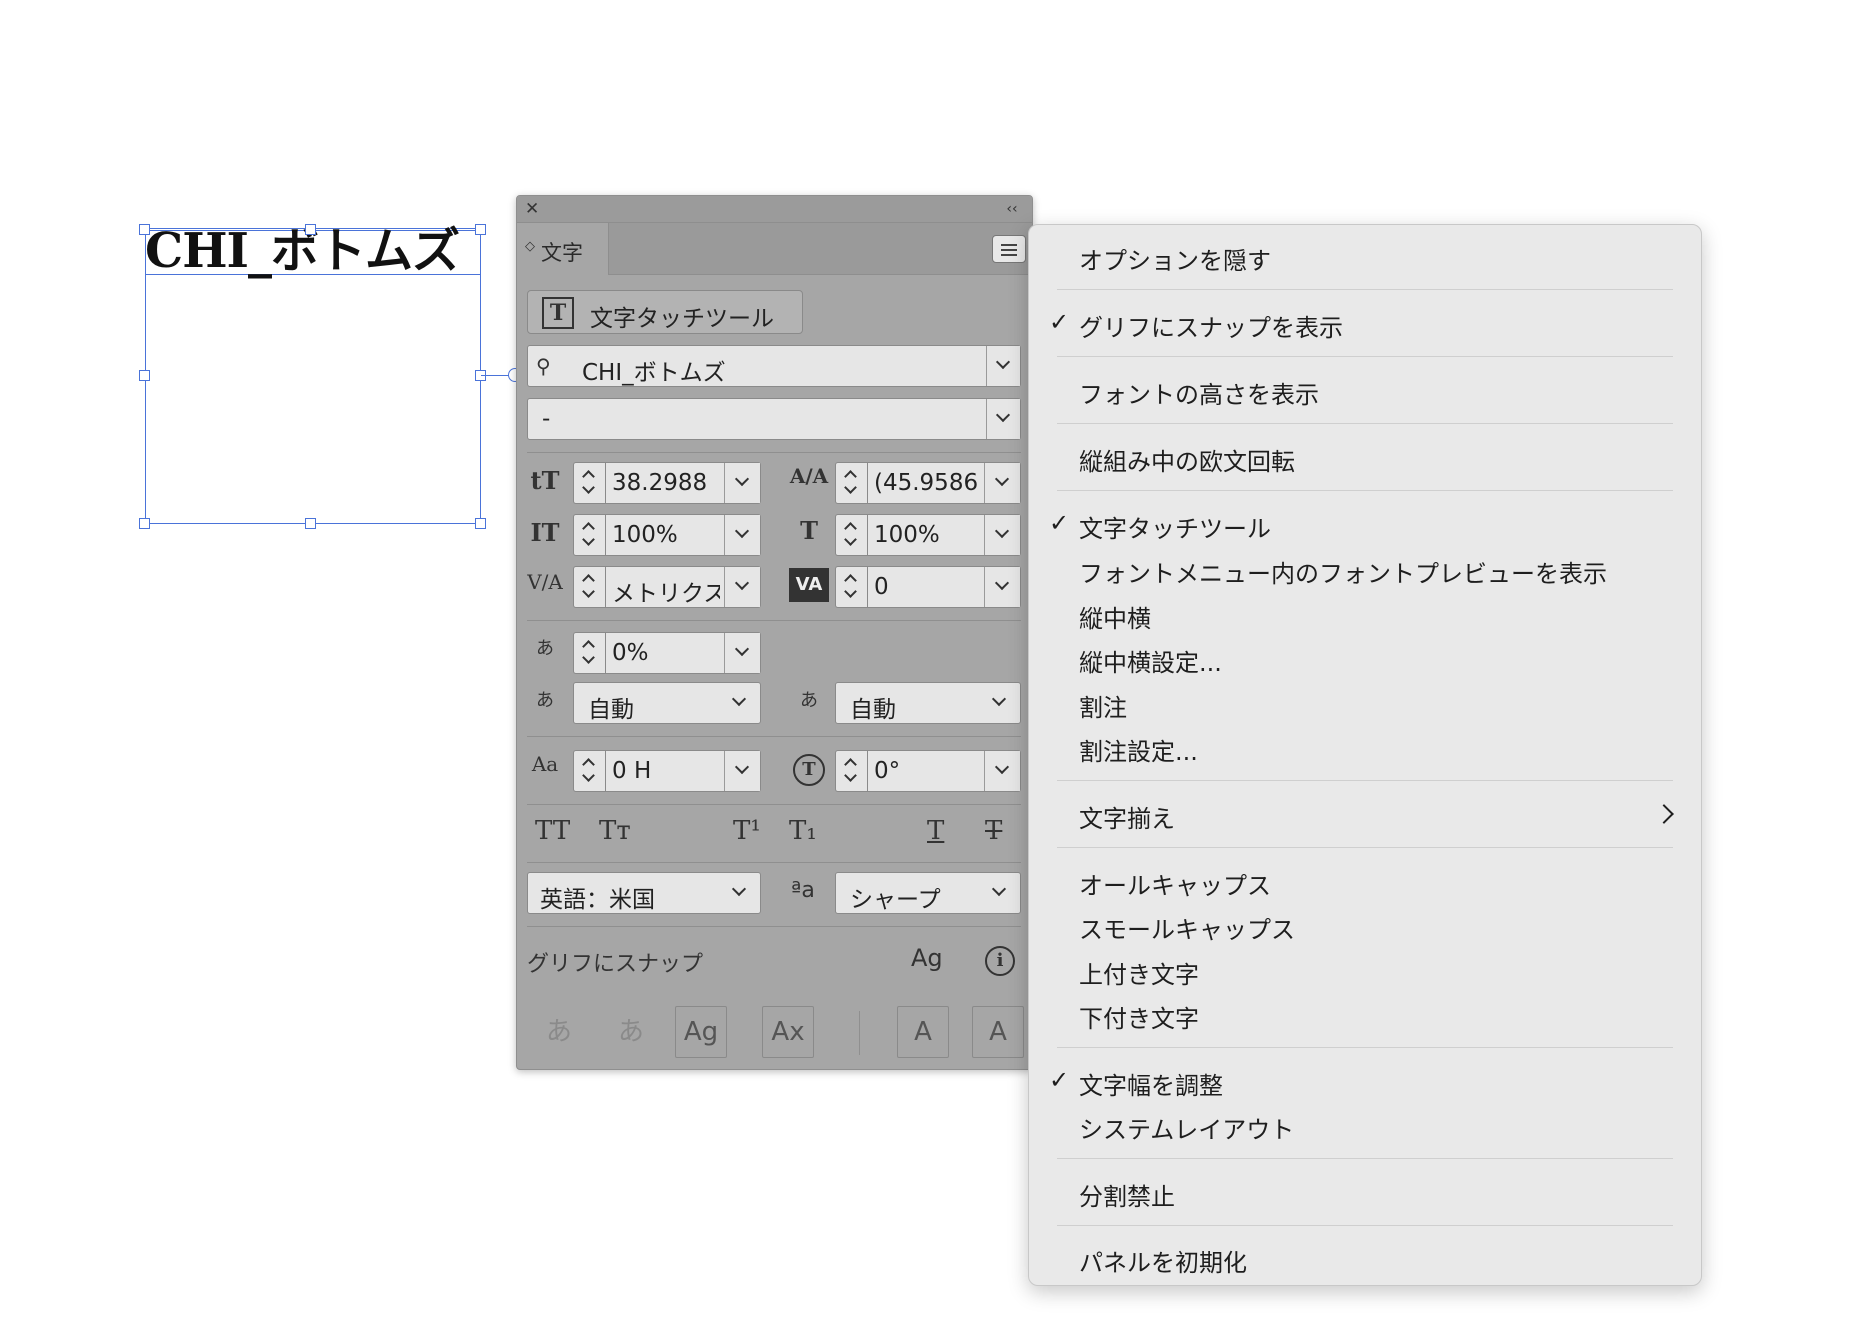 The height and width of the screenshot is (1342, 1872). I want to click on font-size-stepper, so click(589, 483).